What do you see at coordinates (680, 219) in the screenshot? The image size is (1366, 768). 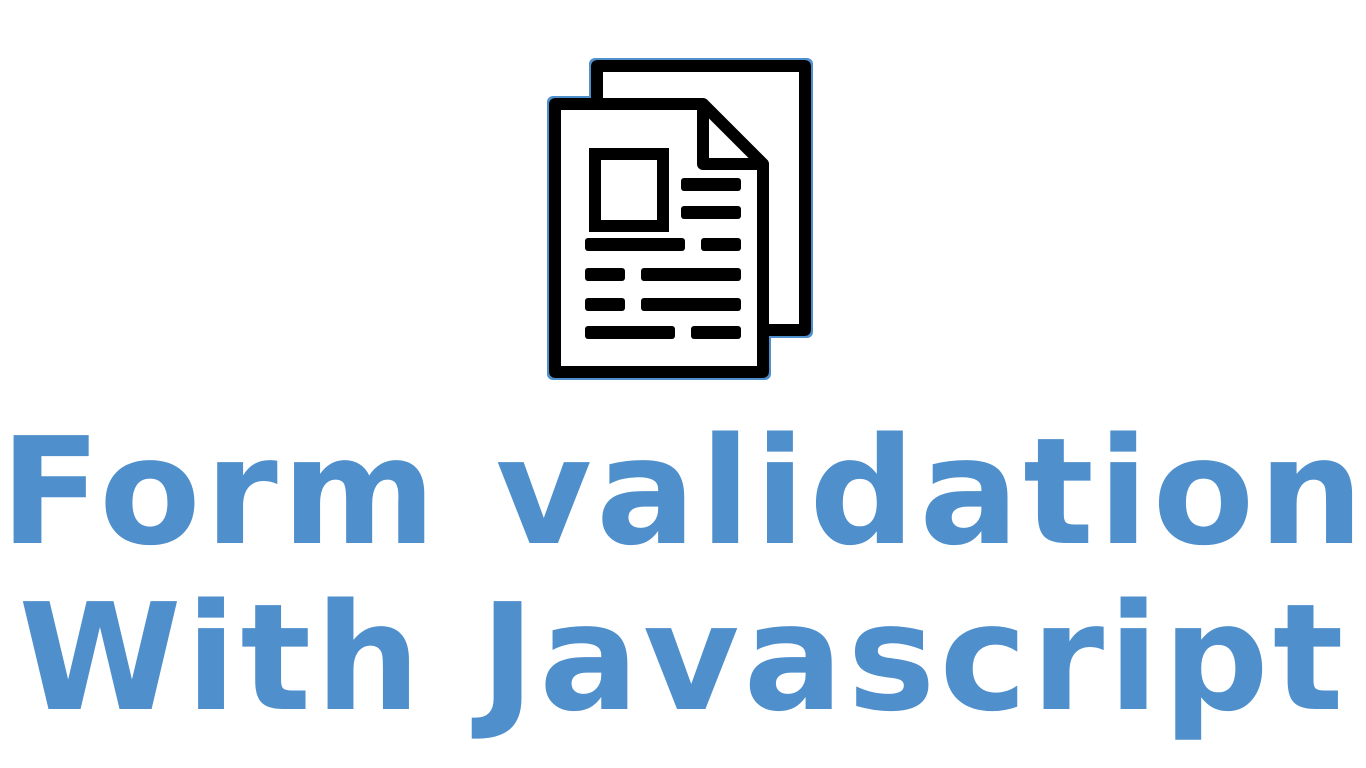 I see `document-copy-icon` at bounding box center [680, 219].